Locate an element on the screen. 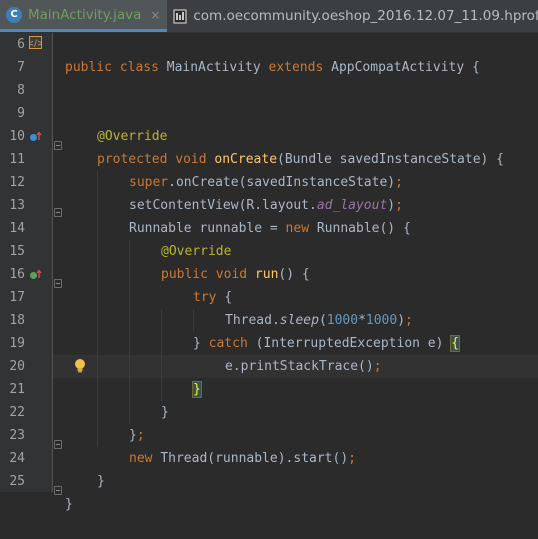  code-line-15: public void run() { is located at coordinates (269, 261).